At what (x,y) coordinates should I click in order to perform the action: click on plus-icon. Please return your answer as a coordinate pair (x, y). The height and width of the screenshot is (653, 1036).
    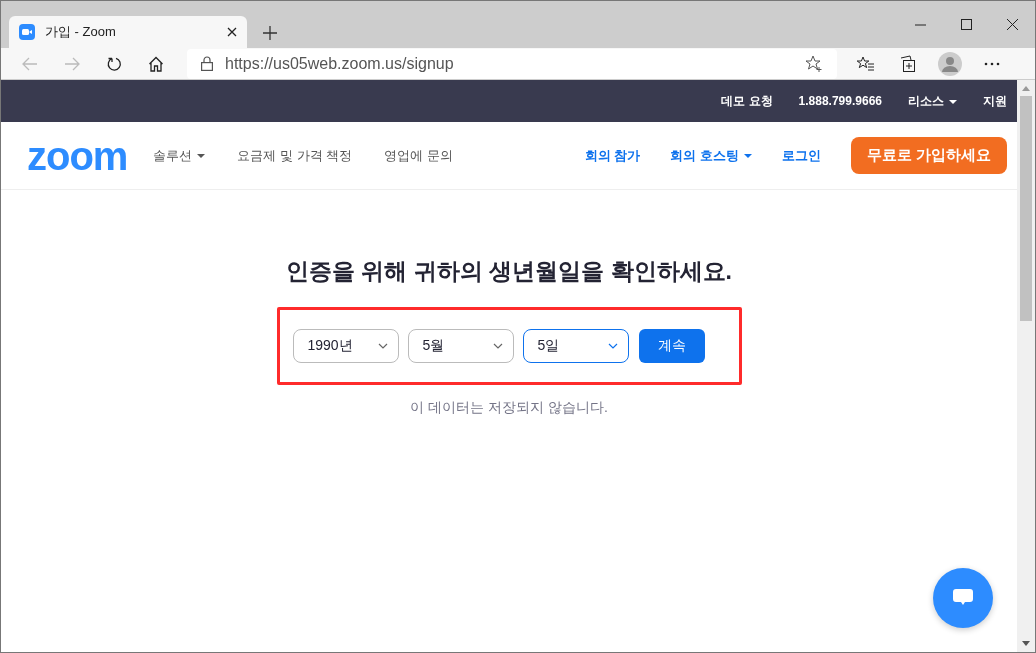
    Looking at the image, I should click on (270, 33).